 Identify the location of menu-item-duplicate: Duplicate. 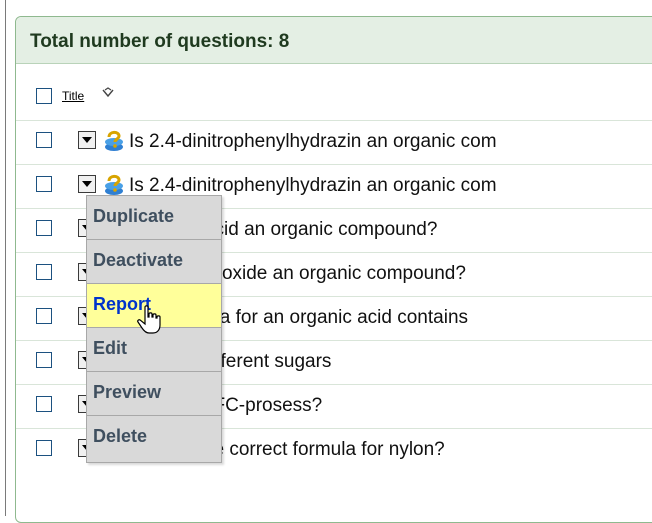
(154, 218).